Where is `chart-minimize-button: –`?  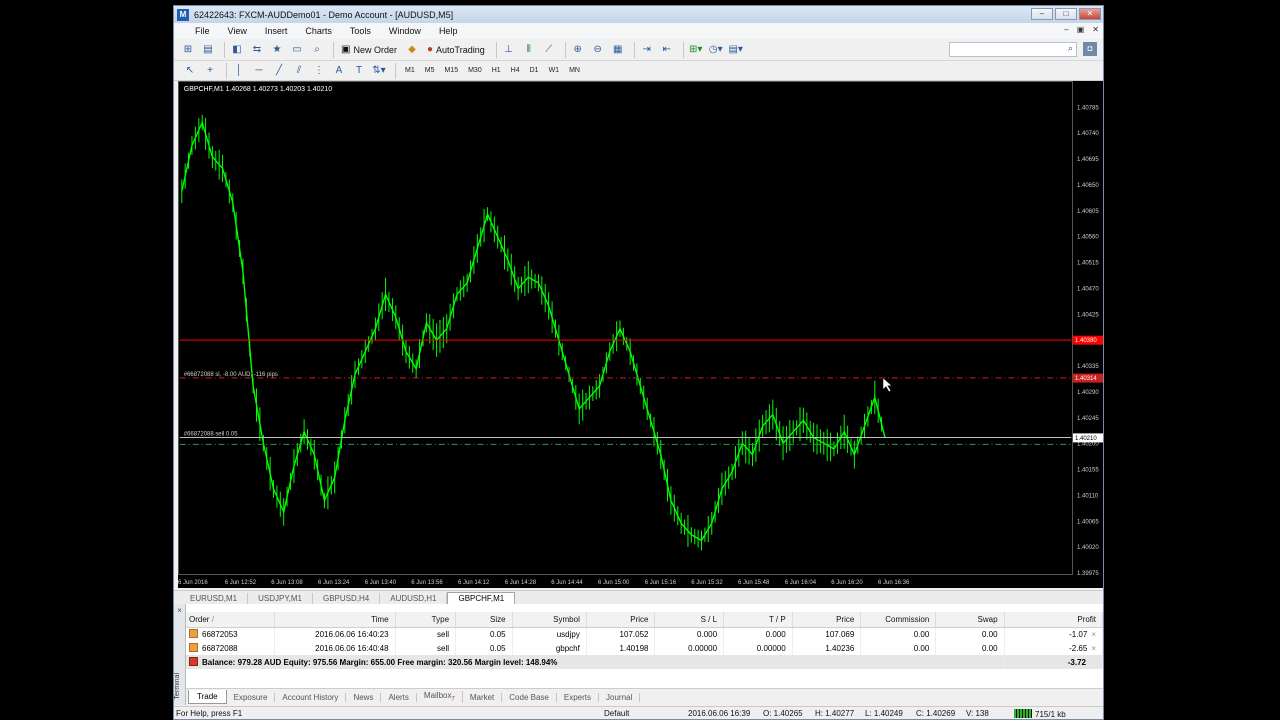
chart-minimize-button: – is located at coordinates (1066, 29).